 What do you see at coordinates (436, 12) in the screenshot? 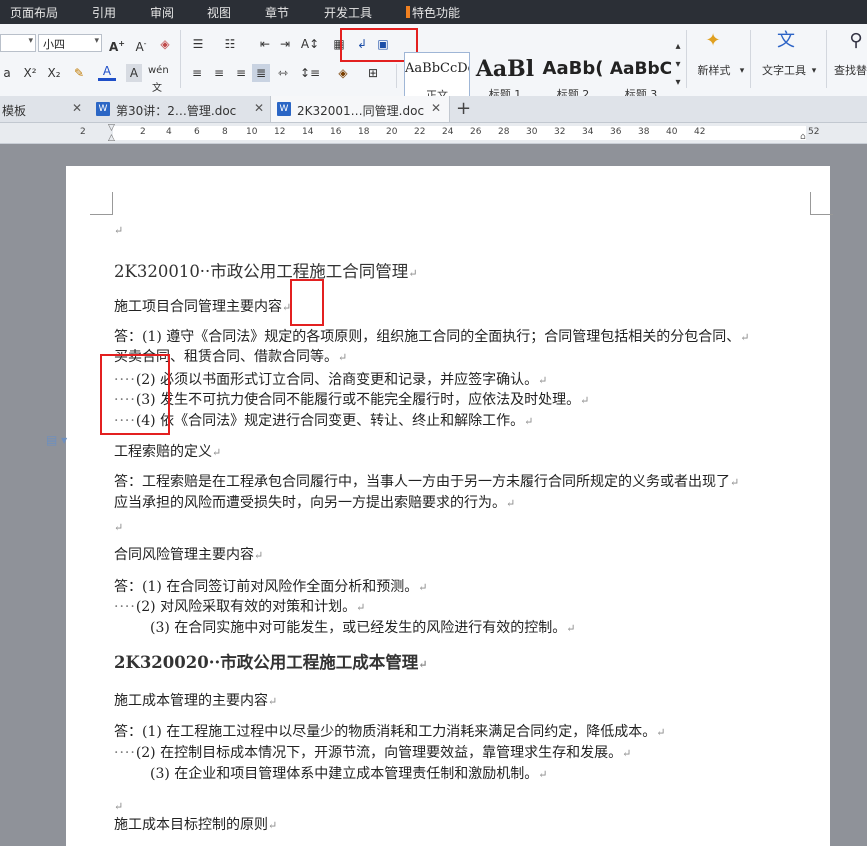
I see `menu-special-features: 特色功能` at bounding box center [436, 12].